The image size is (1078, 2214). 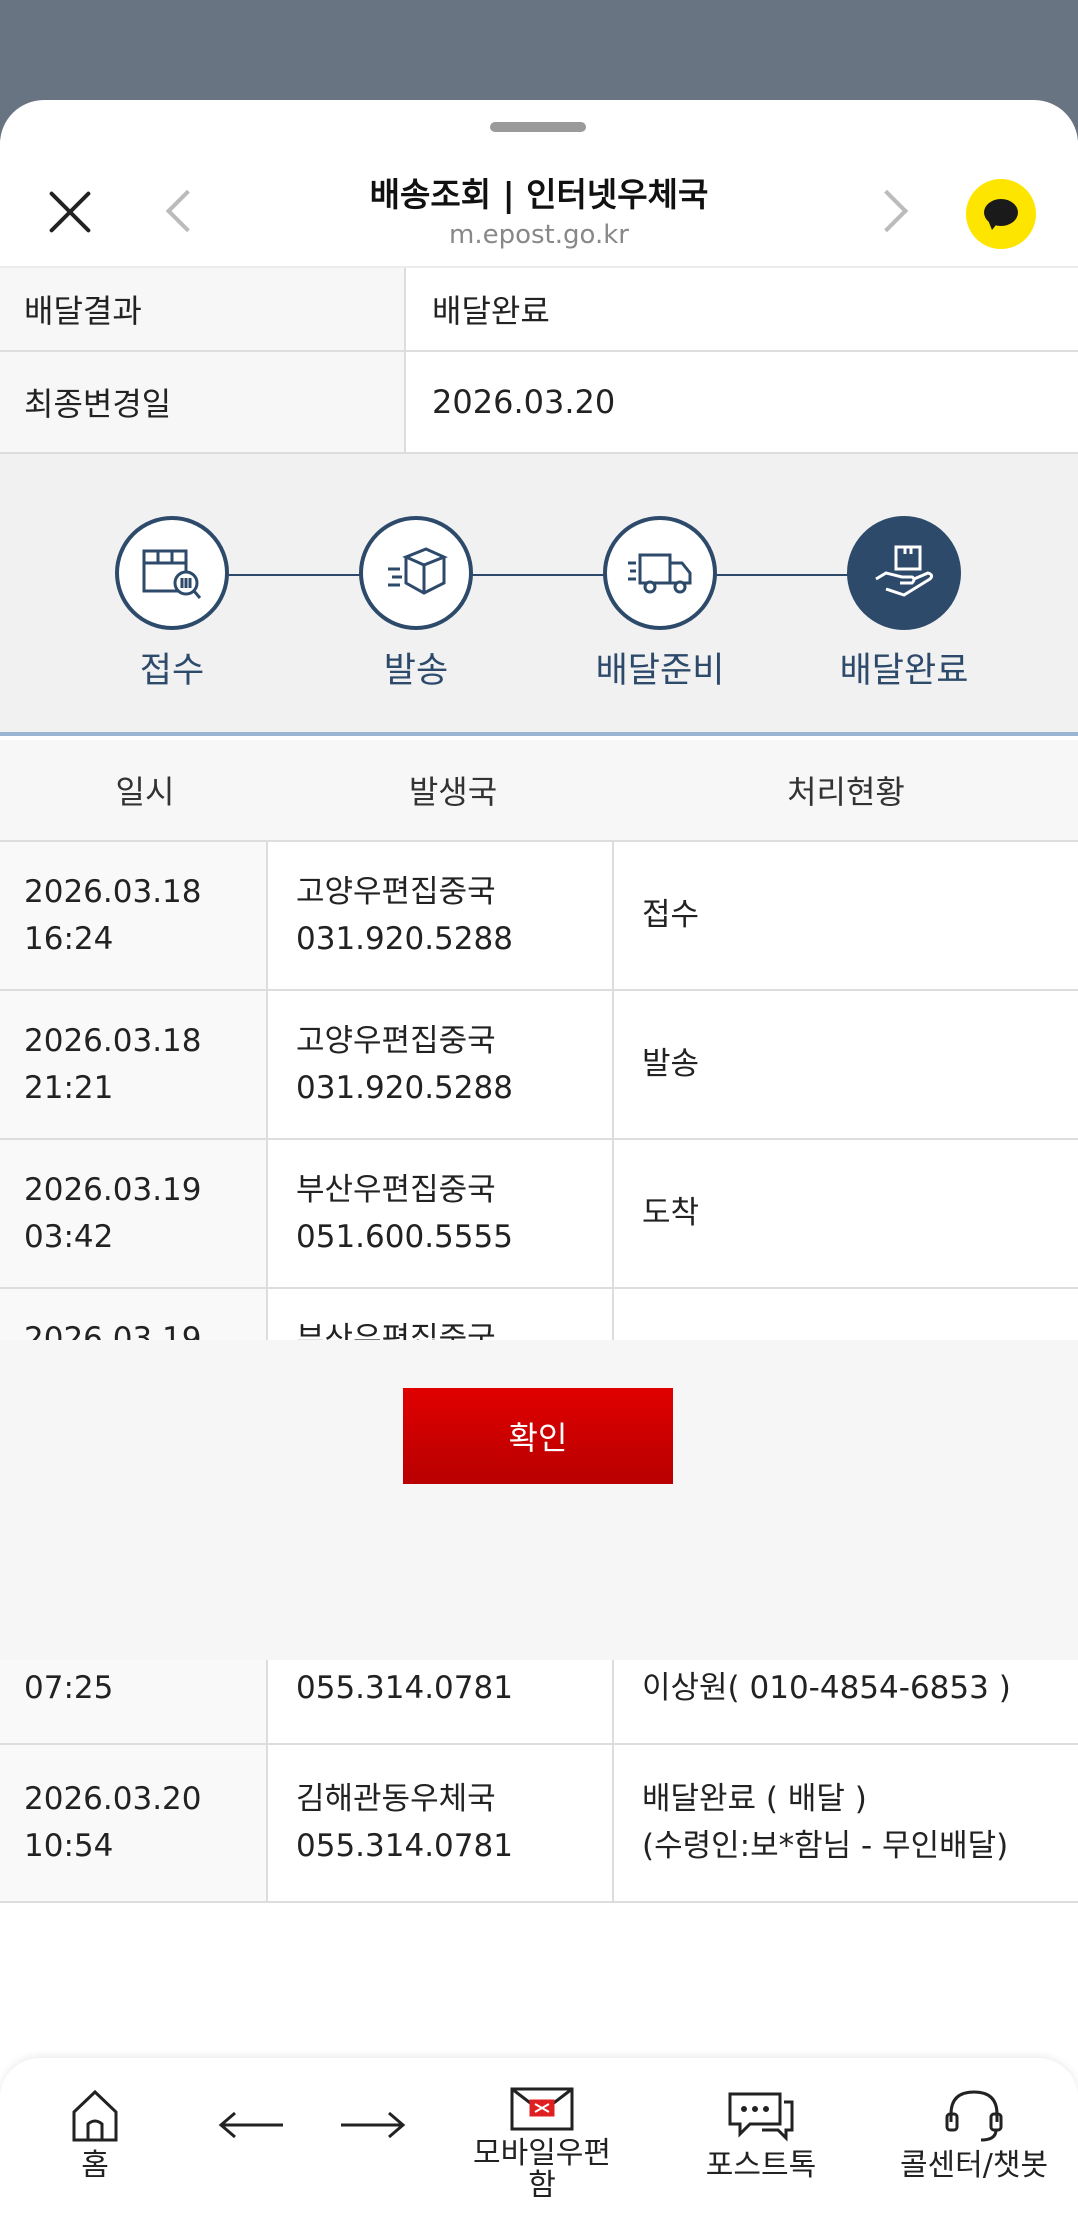 What do you see at coordinates (846, 915) in the screenshot?
I see `cell-status: 접수` at bounding box center [846, 915].